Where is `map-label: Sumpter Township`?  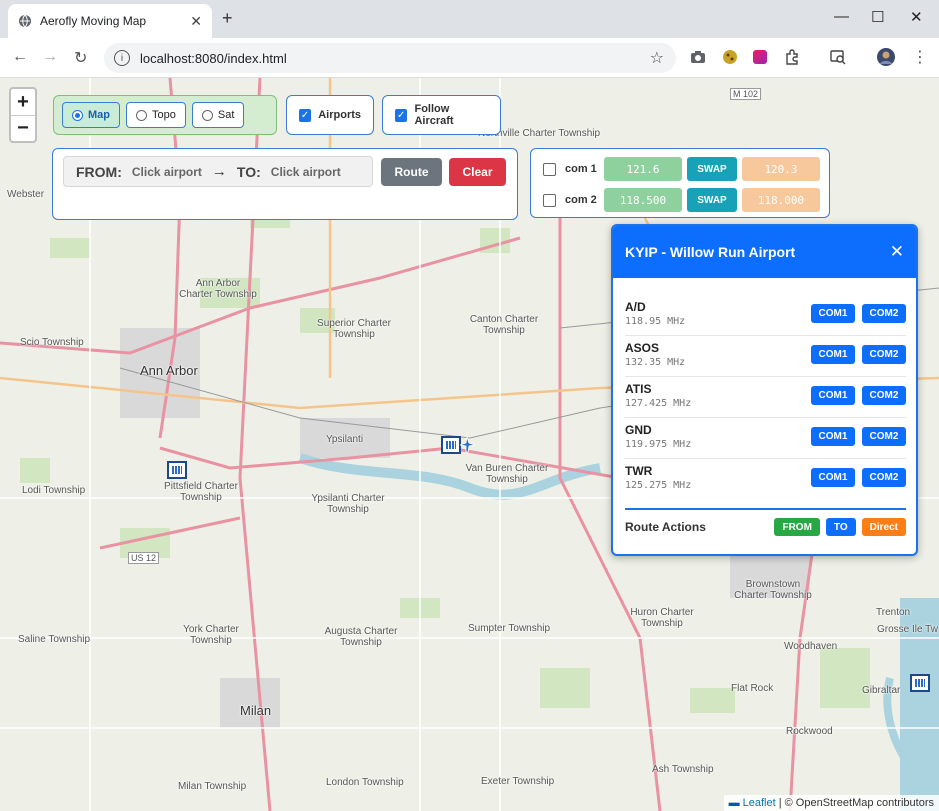 map-label: Sumpter Township is located at coordinates (509, 628).